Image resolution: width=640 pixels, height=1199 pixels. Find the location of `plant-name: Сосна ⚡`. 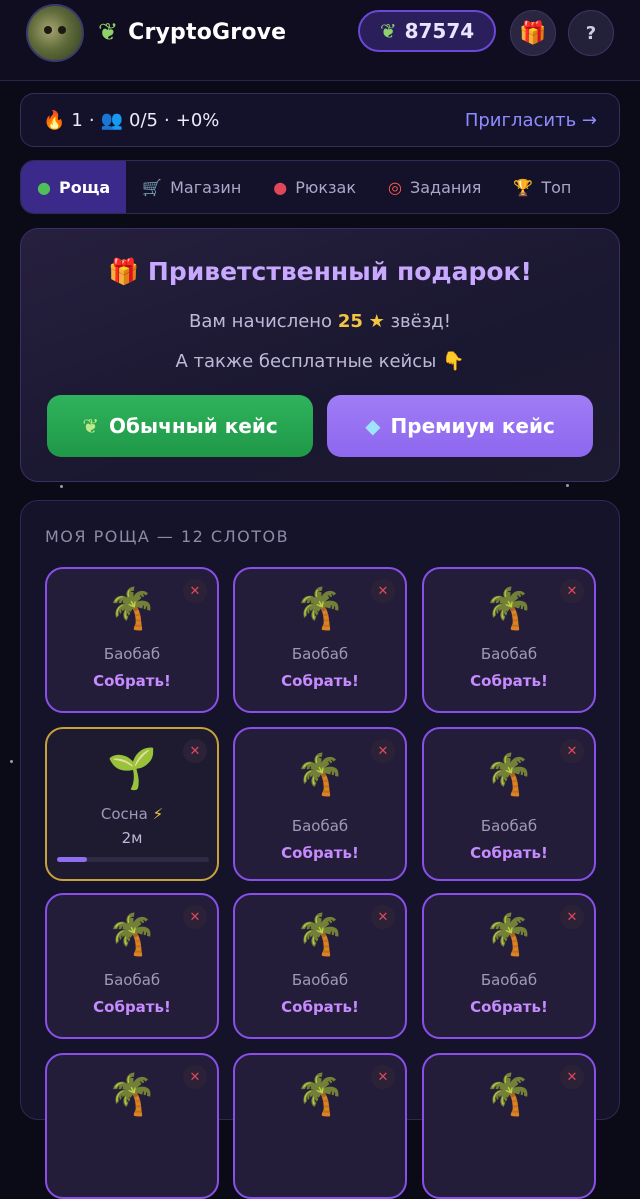

plant-name: Сосна ⚡ is located at coordinates (132, 814).